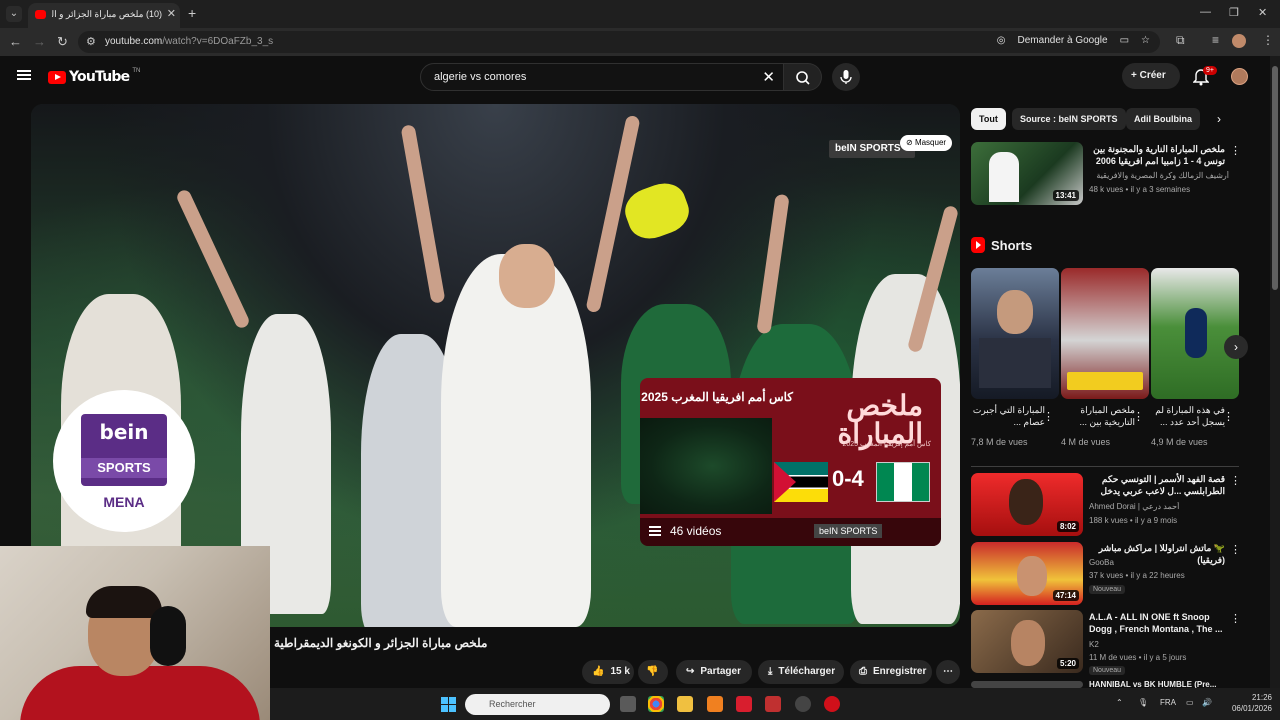  Describe the element at coordinates (832, 704) in the screenshot. I see `opera-icon` at that location.